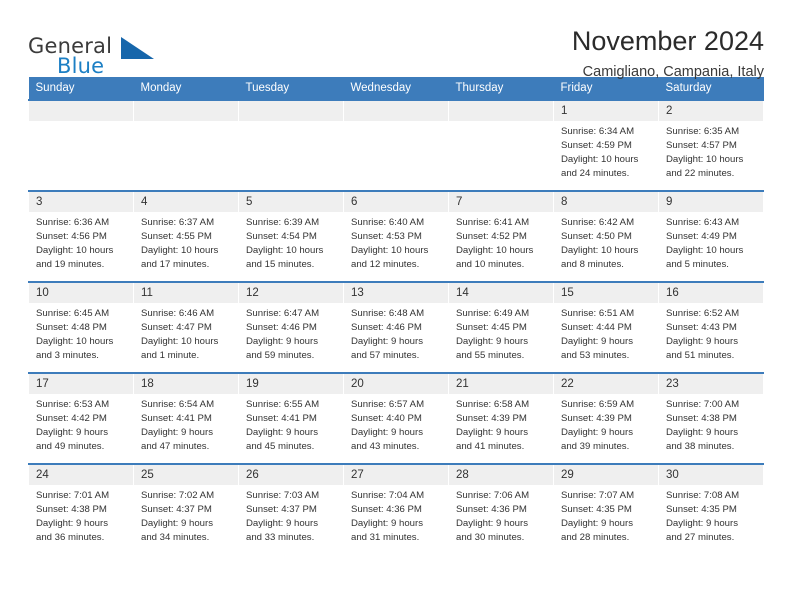 Image resolution: width=792 pixels, height=612 pixels. I want to click on sunrise-time: Sunrise: 6:47 AM, so click(283, 313).